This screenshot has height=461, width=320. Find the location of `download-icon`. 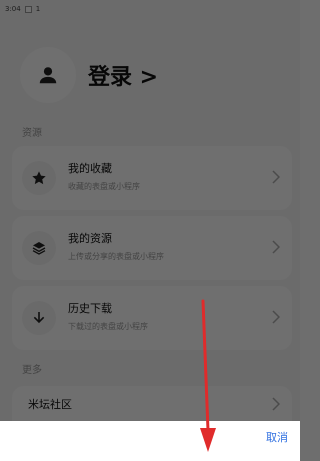

download-icon is located at coordinates (39, 318).